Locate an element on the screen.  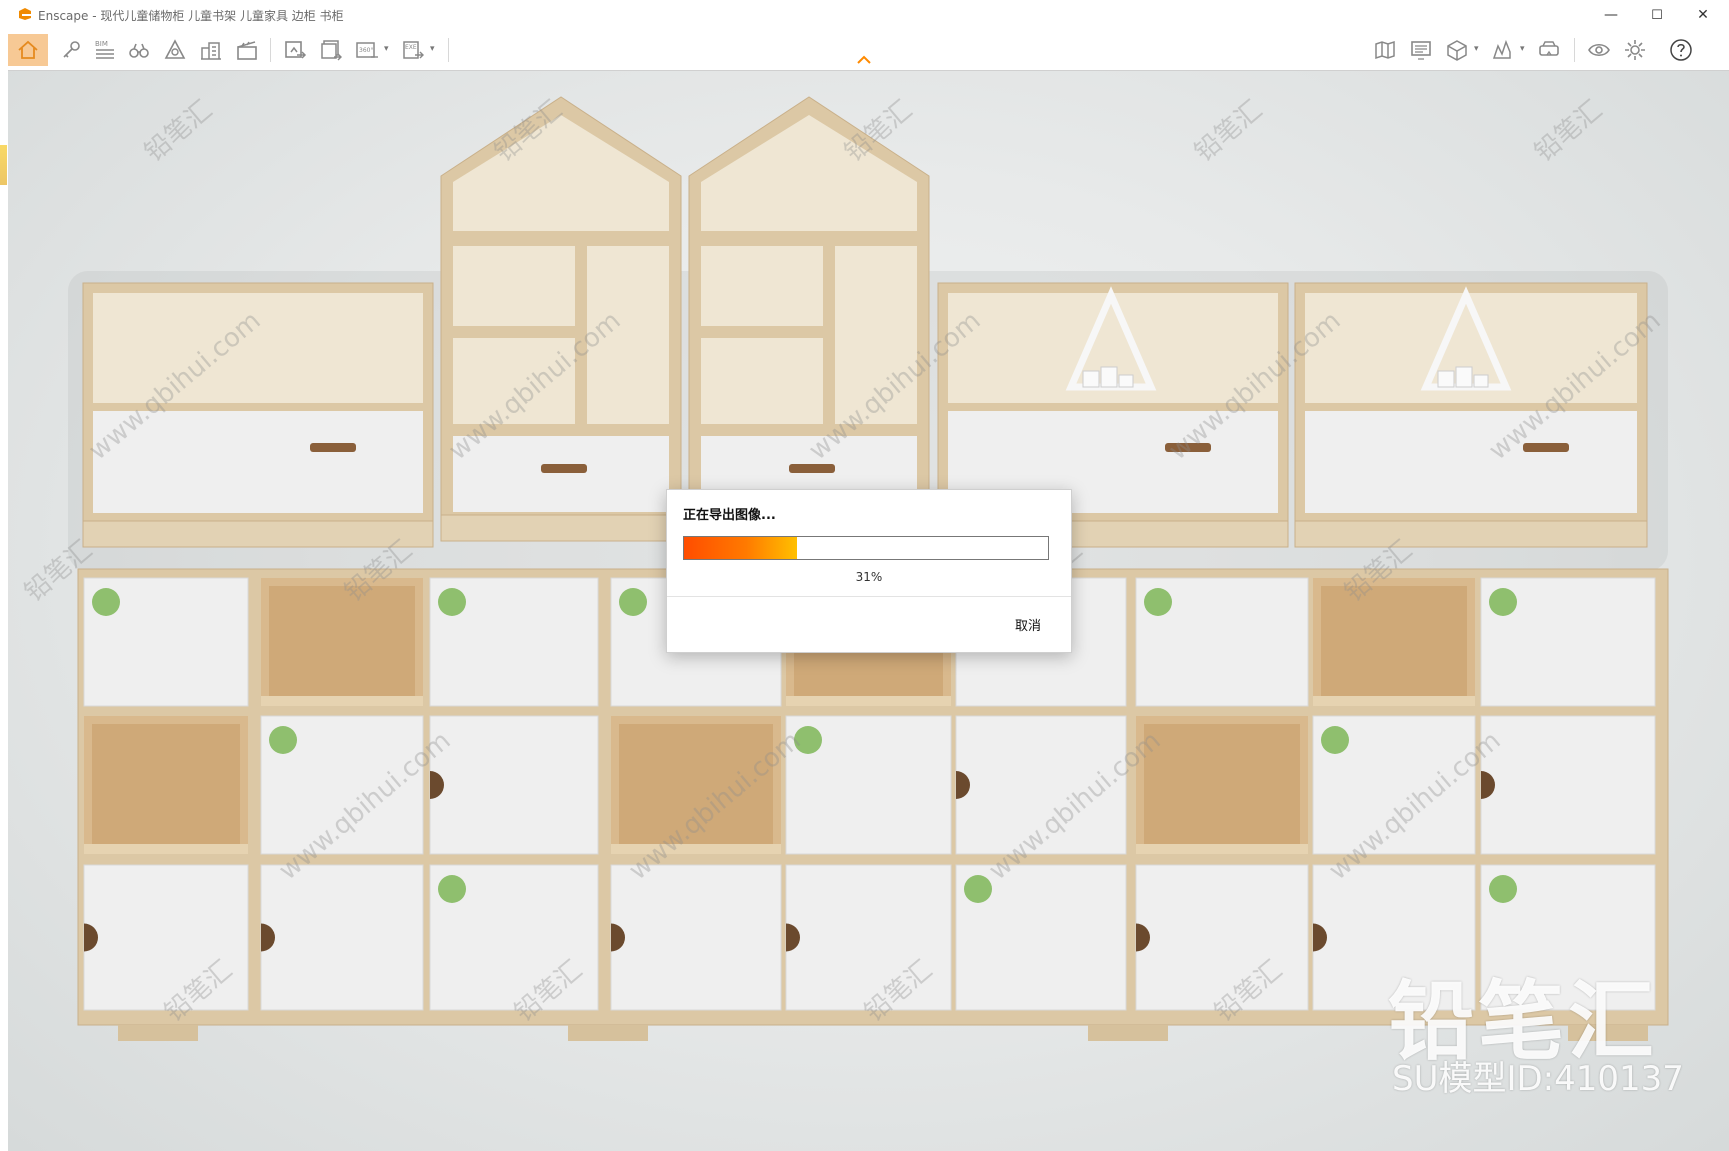
map-button is located at coordinates (1385, 50).